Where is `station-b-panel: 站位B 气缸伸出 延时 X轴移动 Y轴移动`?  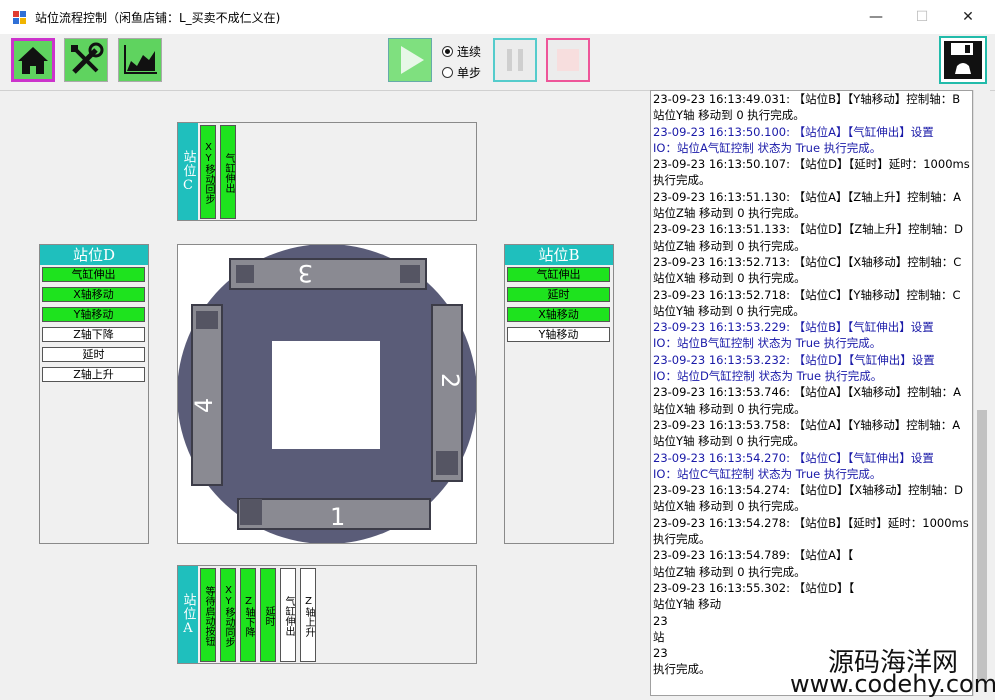
station-b-panel: 站位B 气缸伸出 延时 X轴移动 Y轴移动 is located at coordinates (559, 394).